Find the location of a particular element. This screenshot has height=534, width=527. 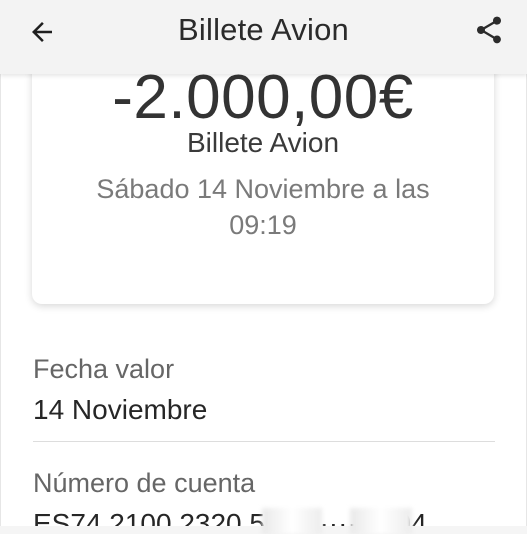

fecha-valor-label: Fecha valor is located at coordinates (104, 369).